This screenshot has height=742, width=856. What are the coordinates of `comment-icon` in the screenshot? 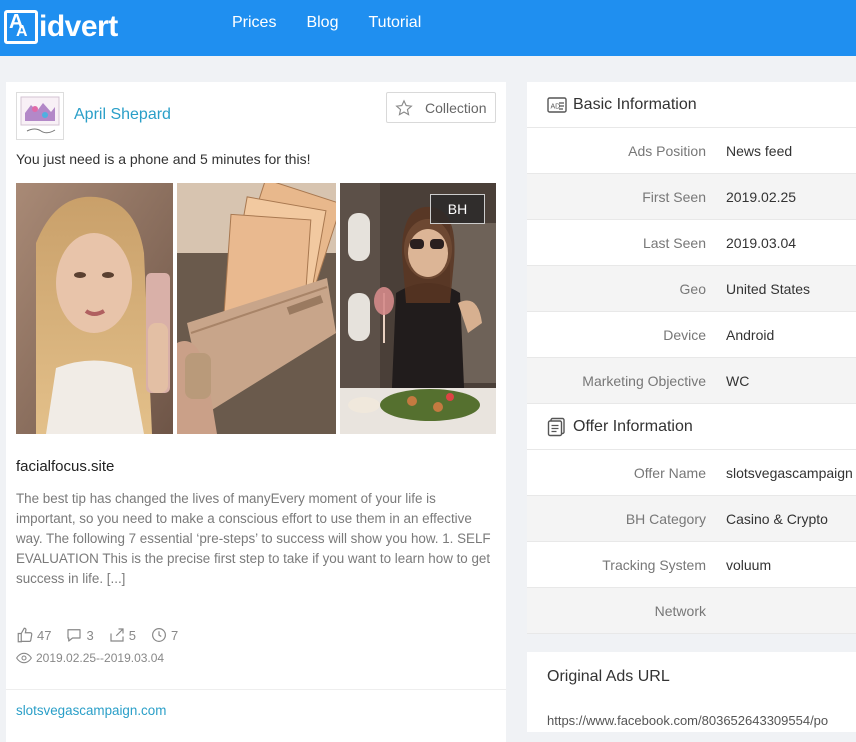 It's located at (74, 635).